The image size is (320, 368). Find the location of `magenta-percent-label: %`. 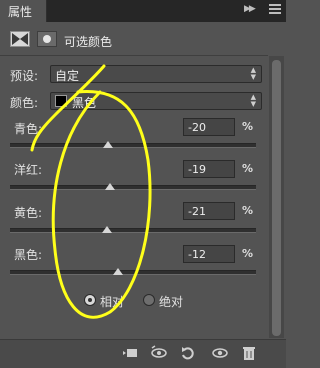

magenta-percent-label: % is located at coordinates (248, 168).